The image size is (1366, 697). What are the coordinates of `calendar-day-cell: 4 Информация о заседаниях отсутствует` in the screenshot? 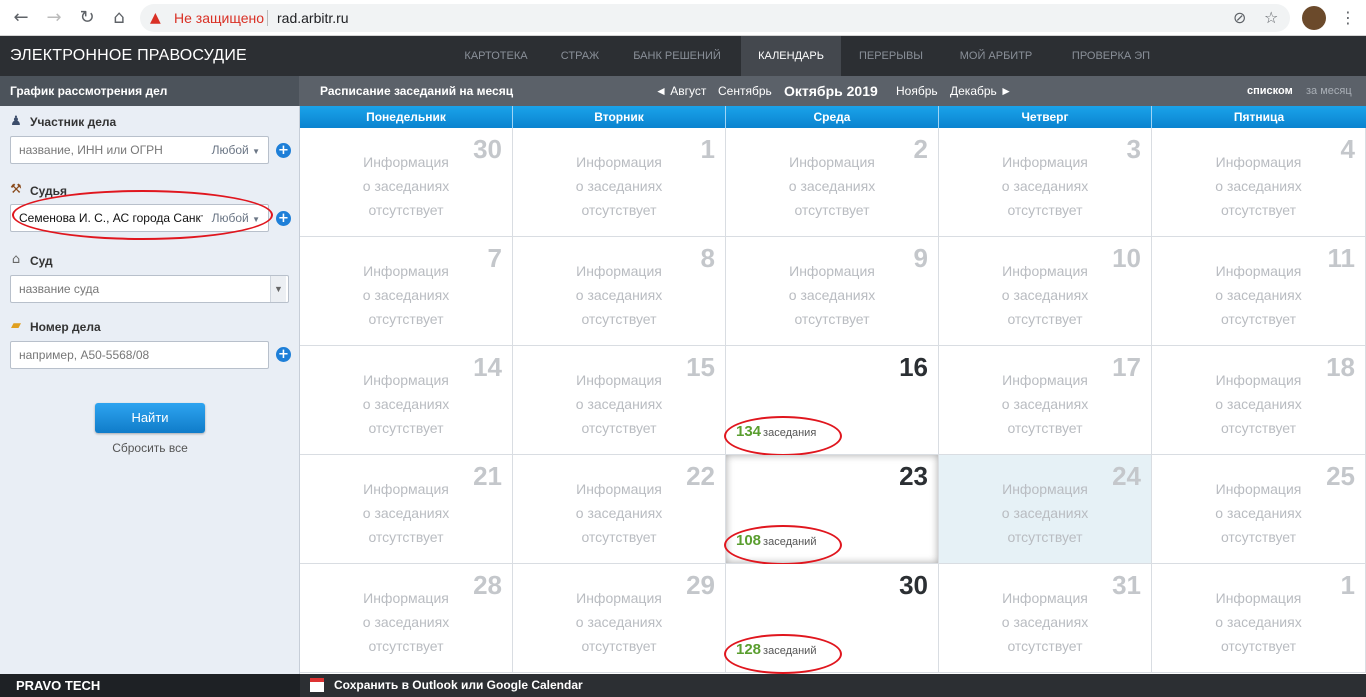 It's located at (1259, 182).